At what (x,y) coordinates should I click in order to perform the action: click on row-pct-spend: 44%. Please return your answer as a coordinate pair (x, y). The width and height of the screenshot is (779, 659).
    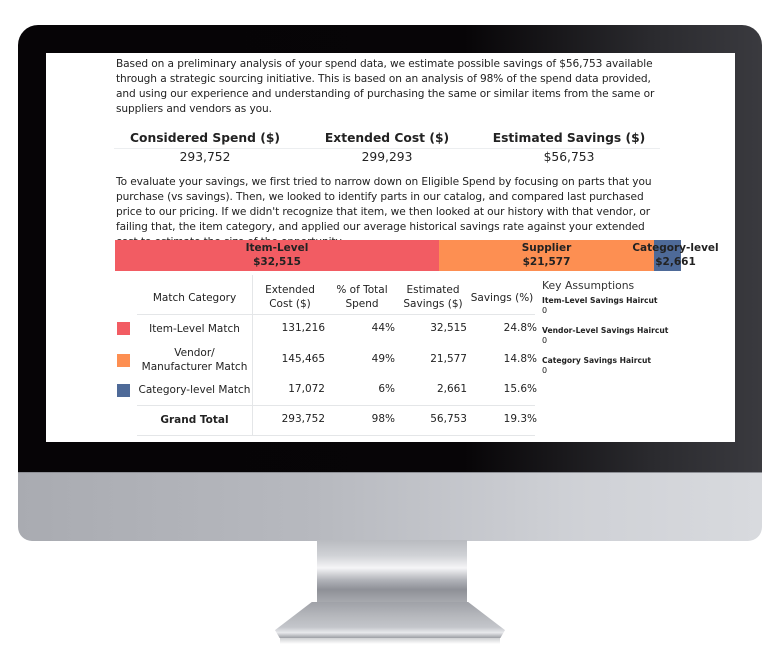
    Looking at the image, I should click on (383, 328).